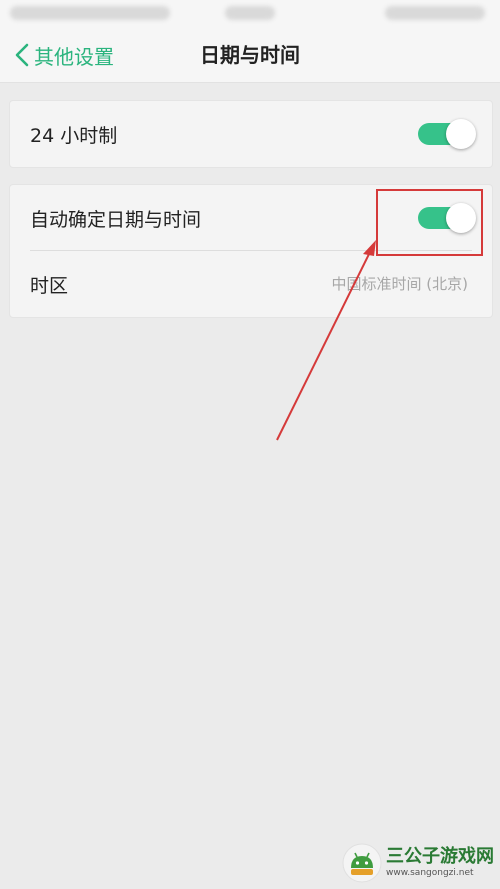 The width and height of the screenshot is (500, 889). I want to click on watermark-name: 三公子游戏网, so click(440, 856).